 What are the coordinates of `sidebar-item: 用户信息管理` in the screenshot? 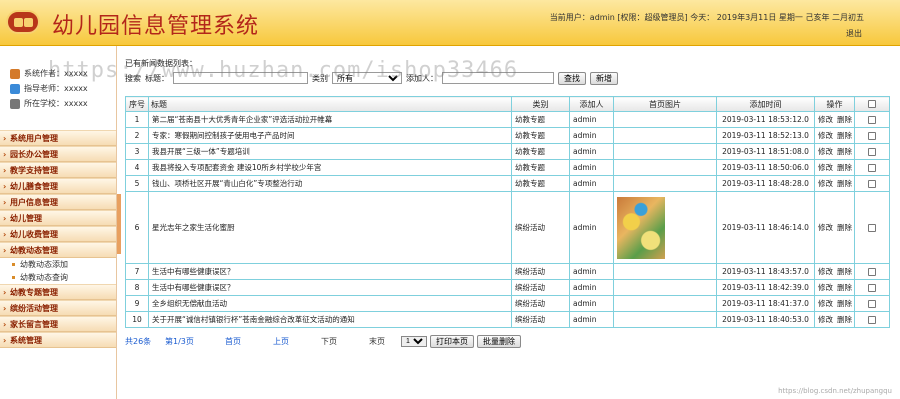 It's located at (58, 202).